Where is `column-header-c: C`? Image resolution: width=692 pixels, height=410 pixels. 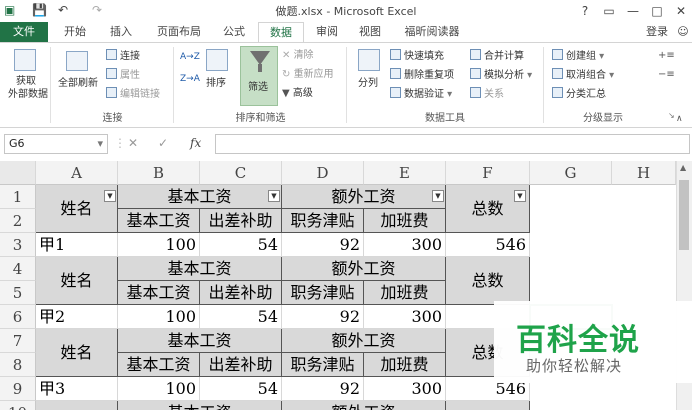
column-header-c: C is located at coordinates (241, 173).